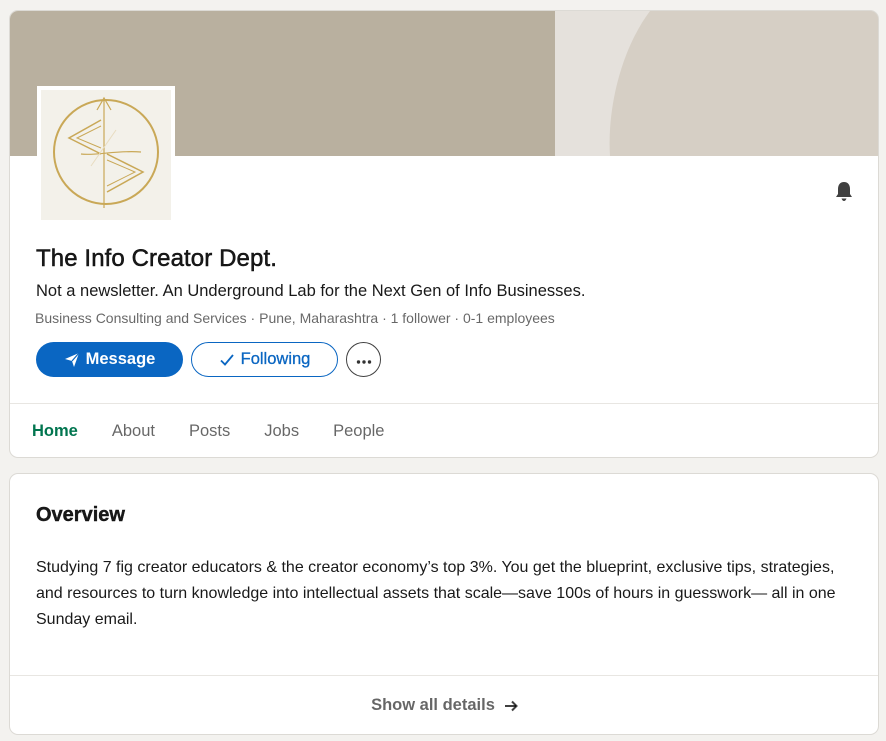  I want to click on more-options-button, so click(363, 359).